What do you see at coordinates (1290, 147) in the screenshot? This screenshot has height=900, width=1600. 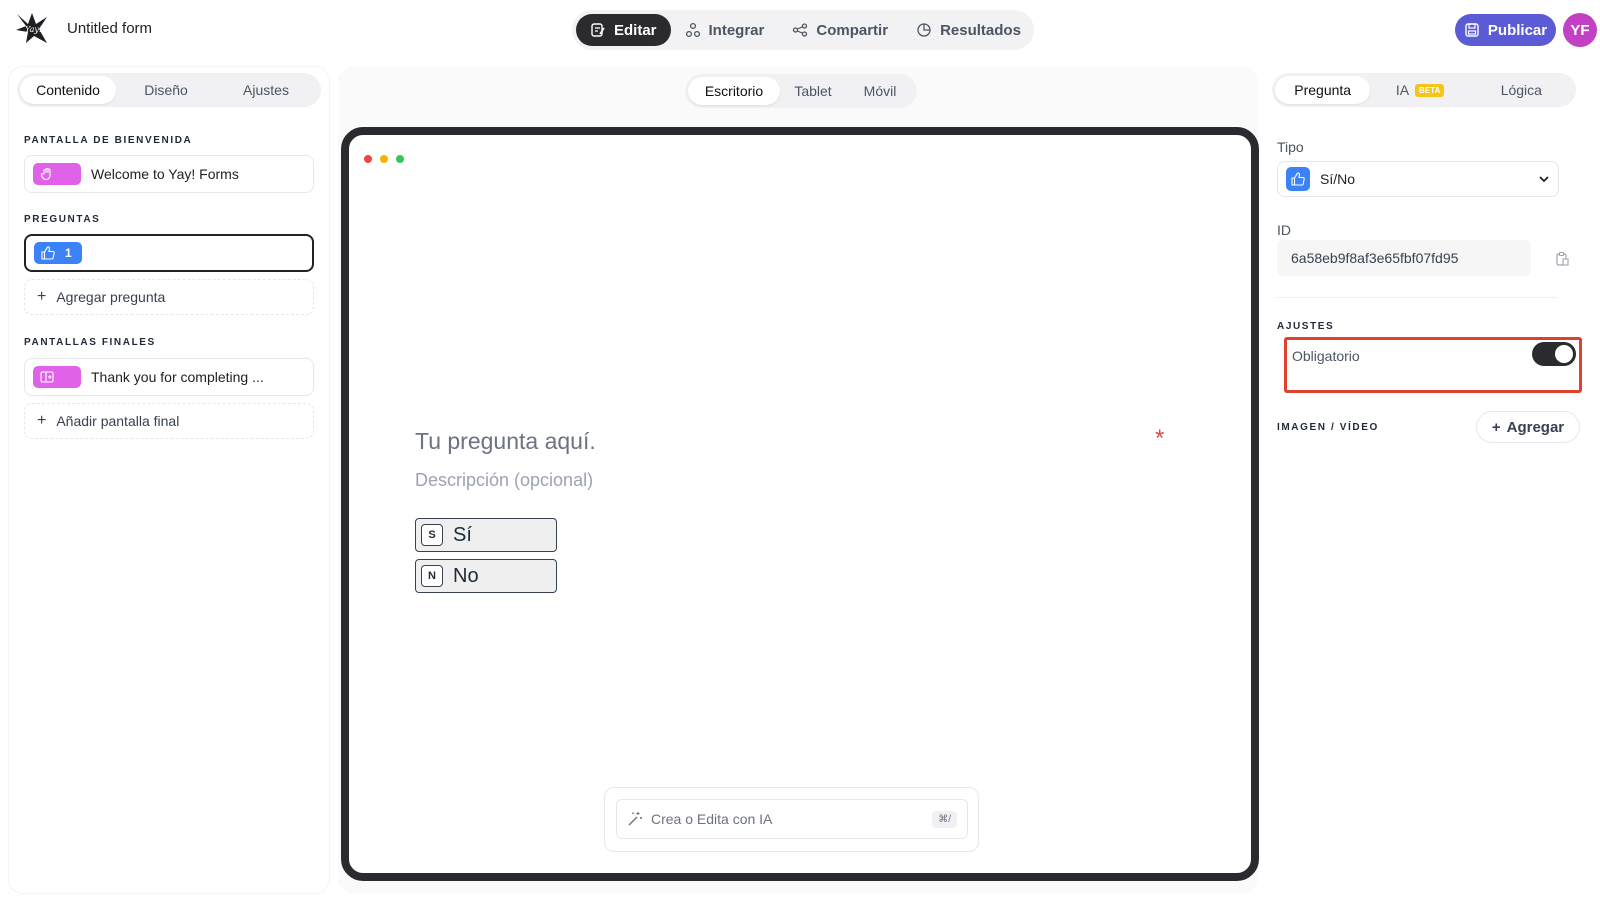 I see `type-label: Tipo` at bounding box center [1290, 147].